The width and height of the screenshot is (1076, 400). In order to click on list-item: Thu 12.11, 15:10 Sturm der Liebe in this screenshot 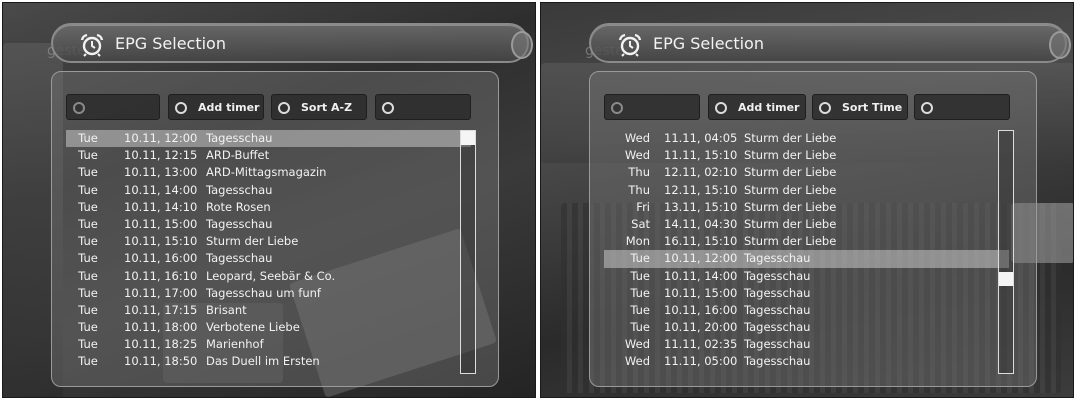, I will do `click(806, 190)`.